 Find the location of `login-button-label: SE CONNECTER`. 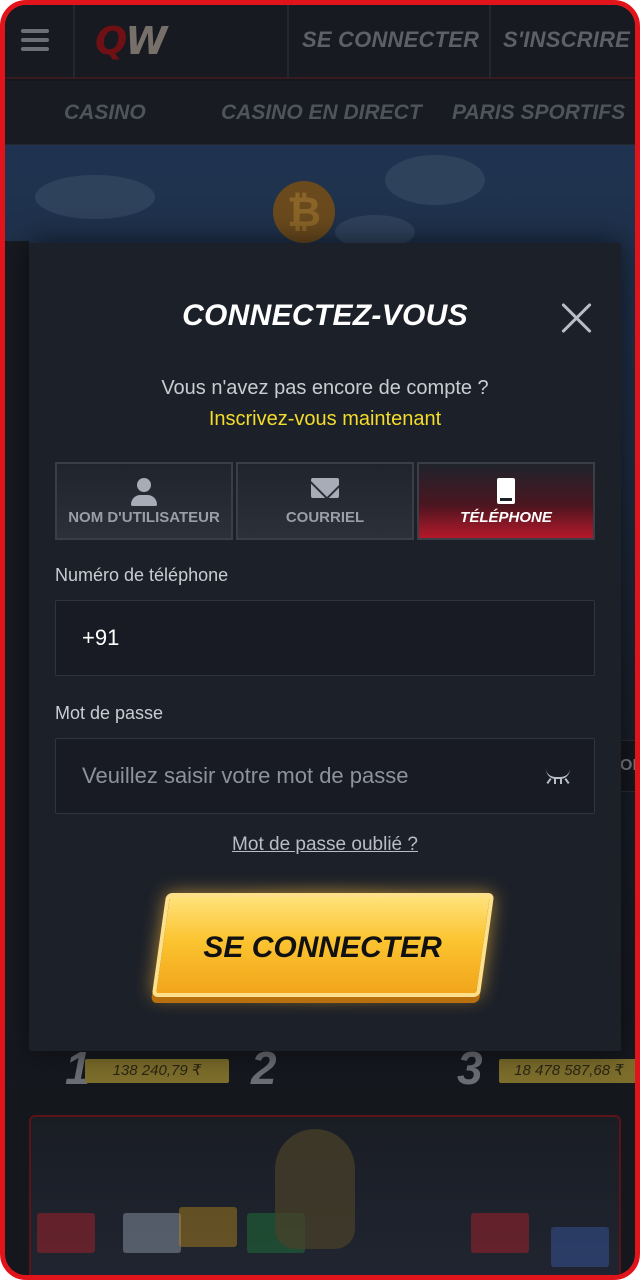

login-button-label: SE CONNECTER is located at coordinates (322, 947).